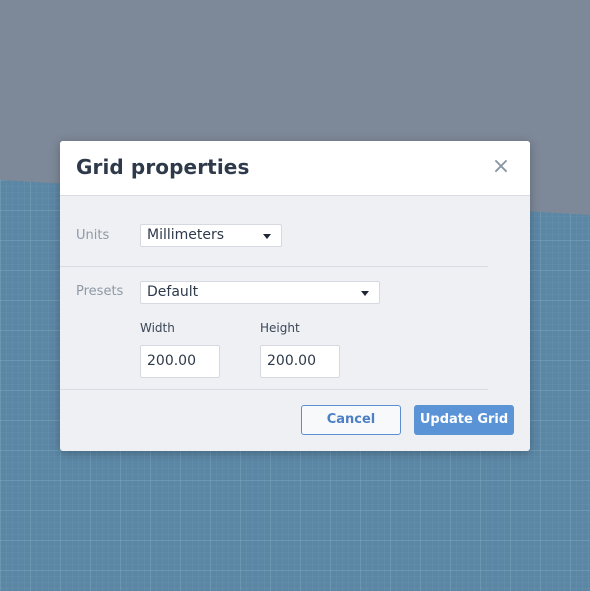 The width and height of the screenshot is (590, 591). Describe the element at coordinates (464, 420) in the screenshot. I see `update-grid-button: Update Grid` at that location.